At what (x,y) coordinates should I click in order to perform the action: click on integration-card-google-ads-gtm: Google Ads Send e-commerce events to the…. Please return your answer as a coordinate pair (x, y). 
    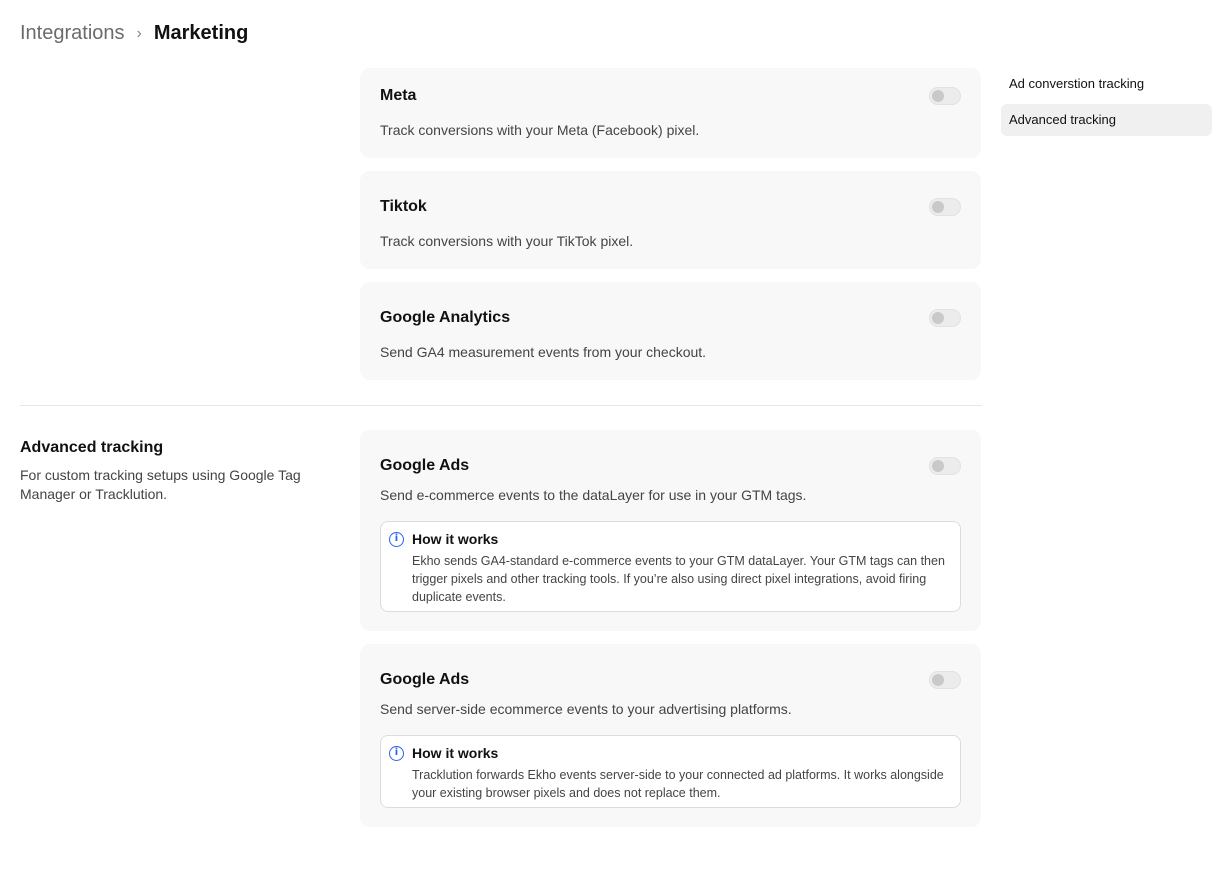
    Looking at the image, I should click on (670, 530).